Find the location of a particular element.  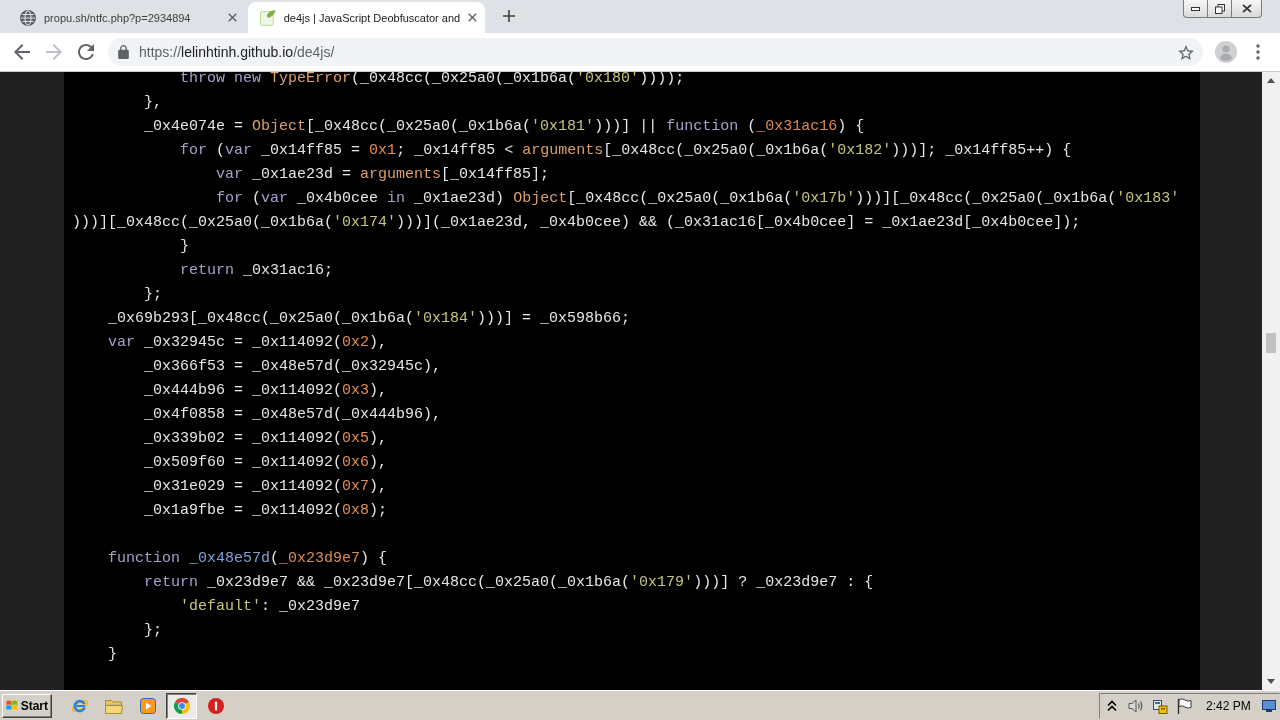

code-line: )))][_0x48cc(_0x25a0(_0x1b6a('0x174')))](_0x1ae23d, _0x4b0cee) && (_0x31ac16[_0x4b0cee] = _0x1ae23d[_0x4b0cee]); is located at coordinates (576, 222).